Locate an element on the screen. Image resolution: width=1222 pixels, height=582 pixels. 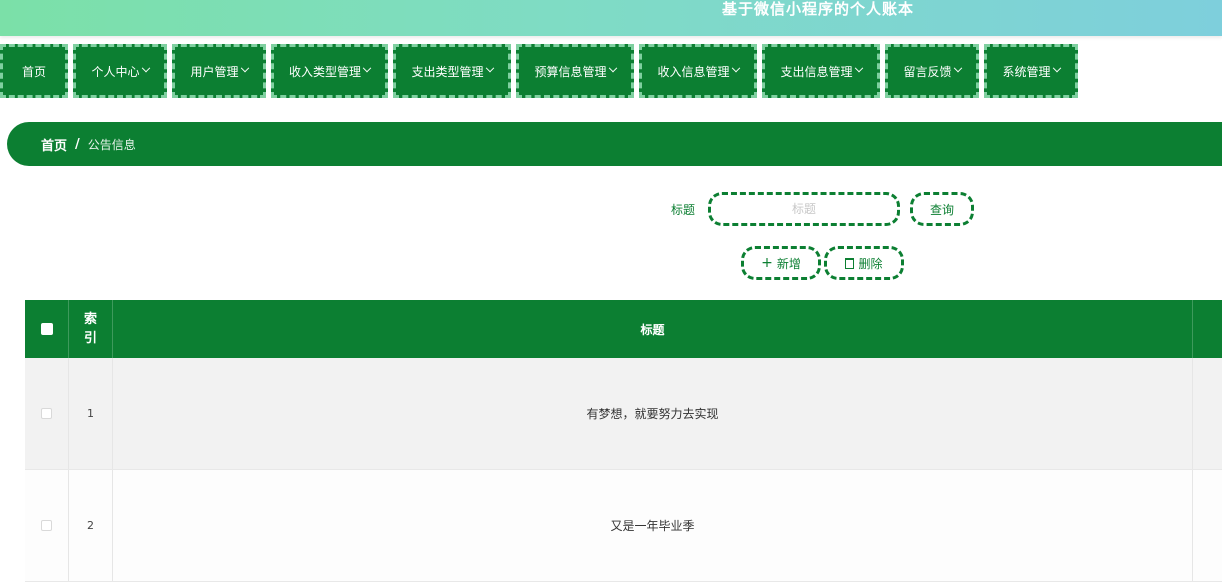
header-index-line1: 索 is located at coordinates (90, 319).